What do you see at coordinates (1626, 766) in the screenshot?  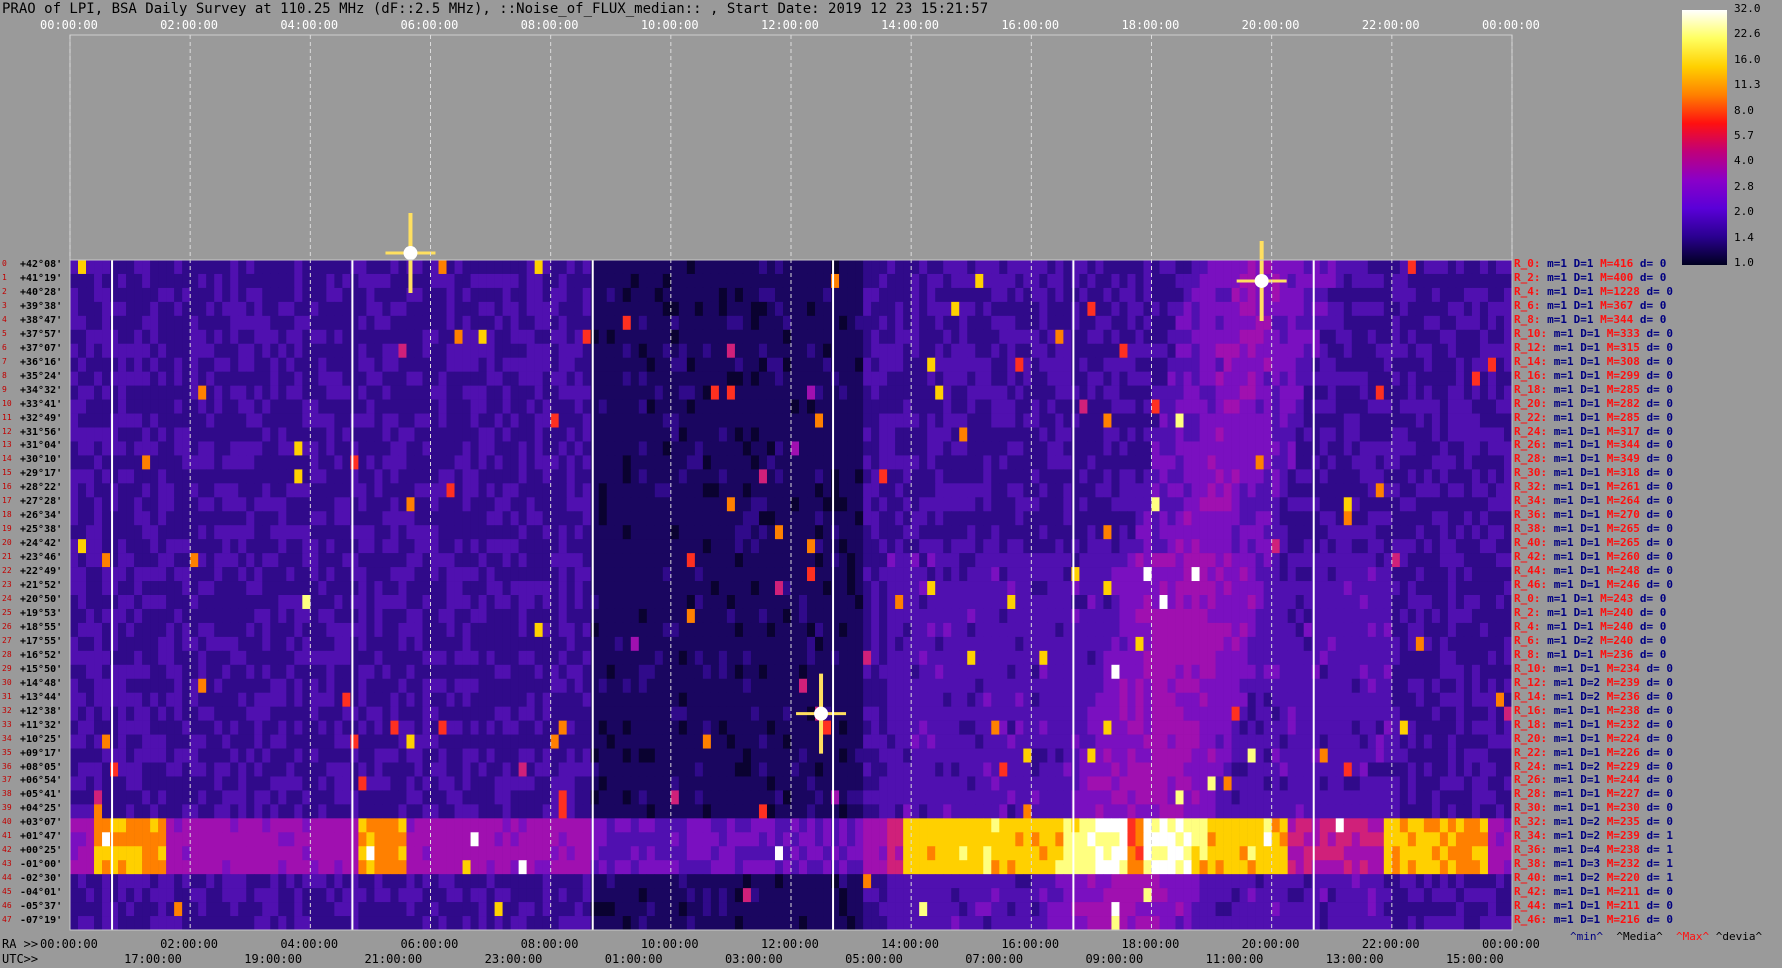 I see `stat-M: M=229` at bounding box center [1626, 766].